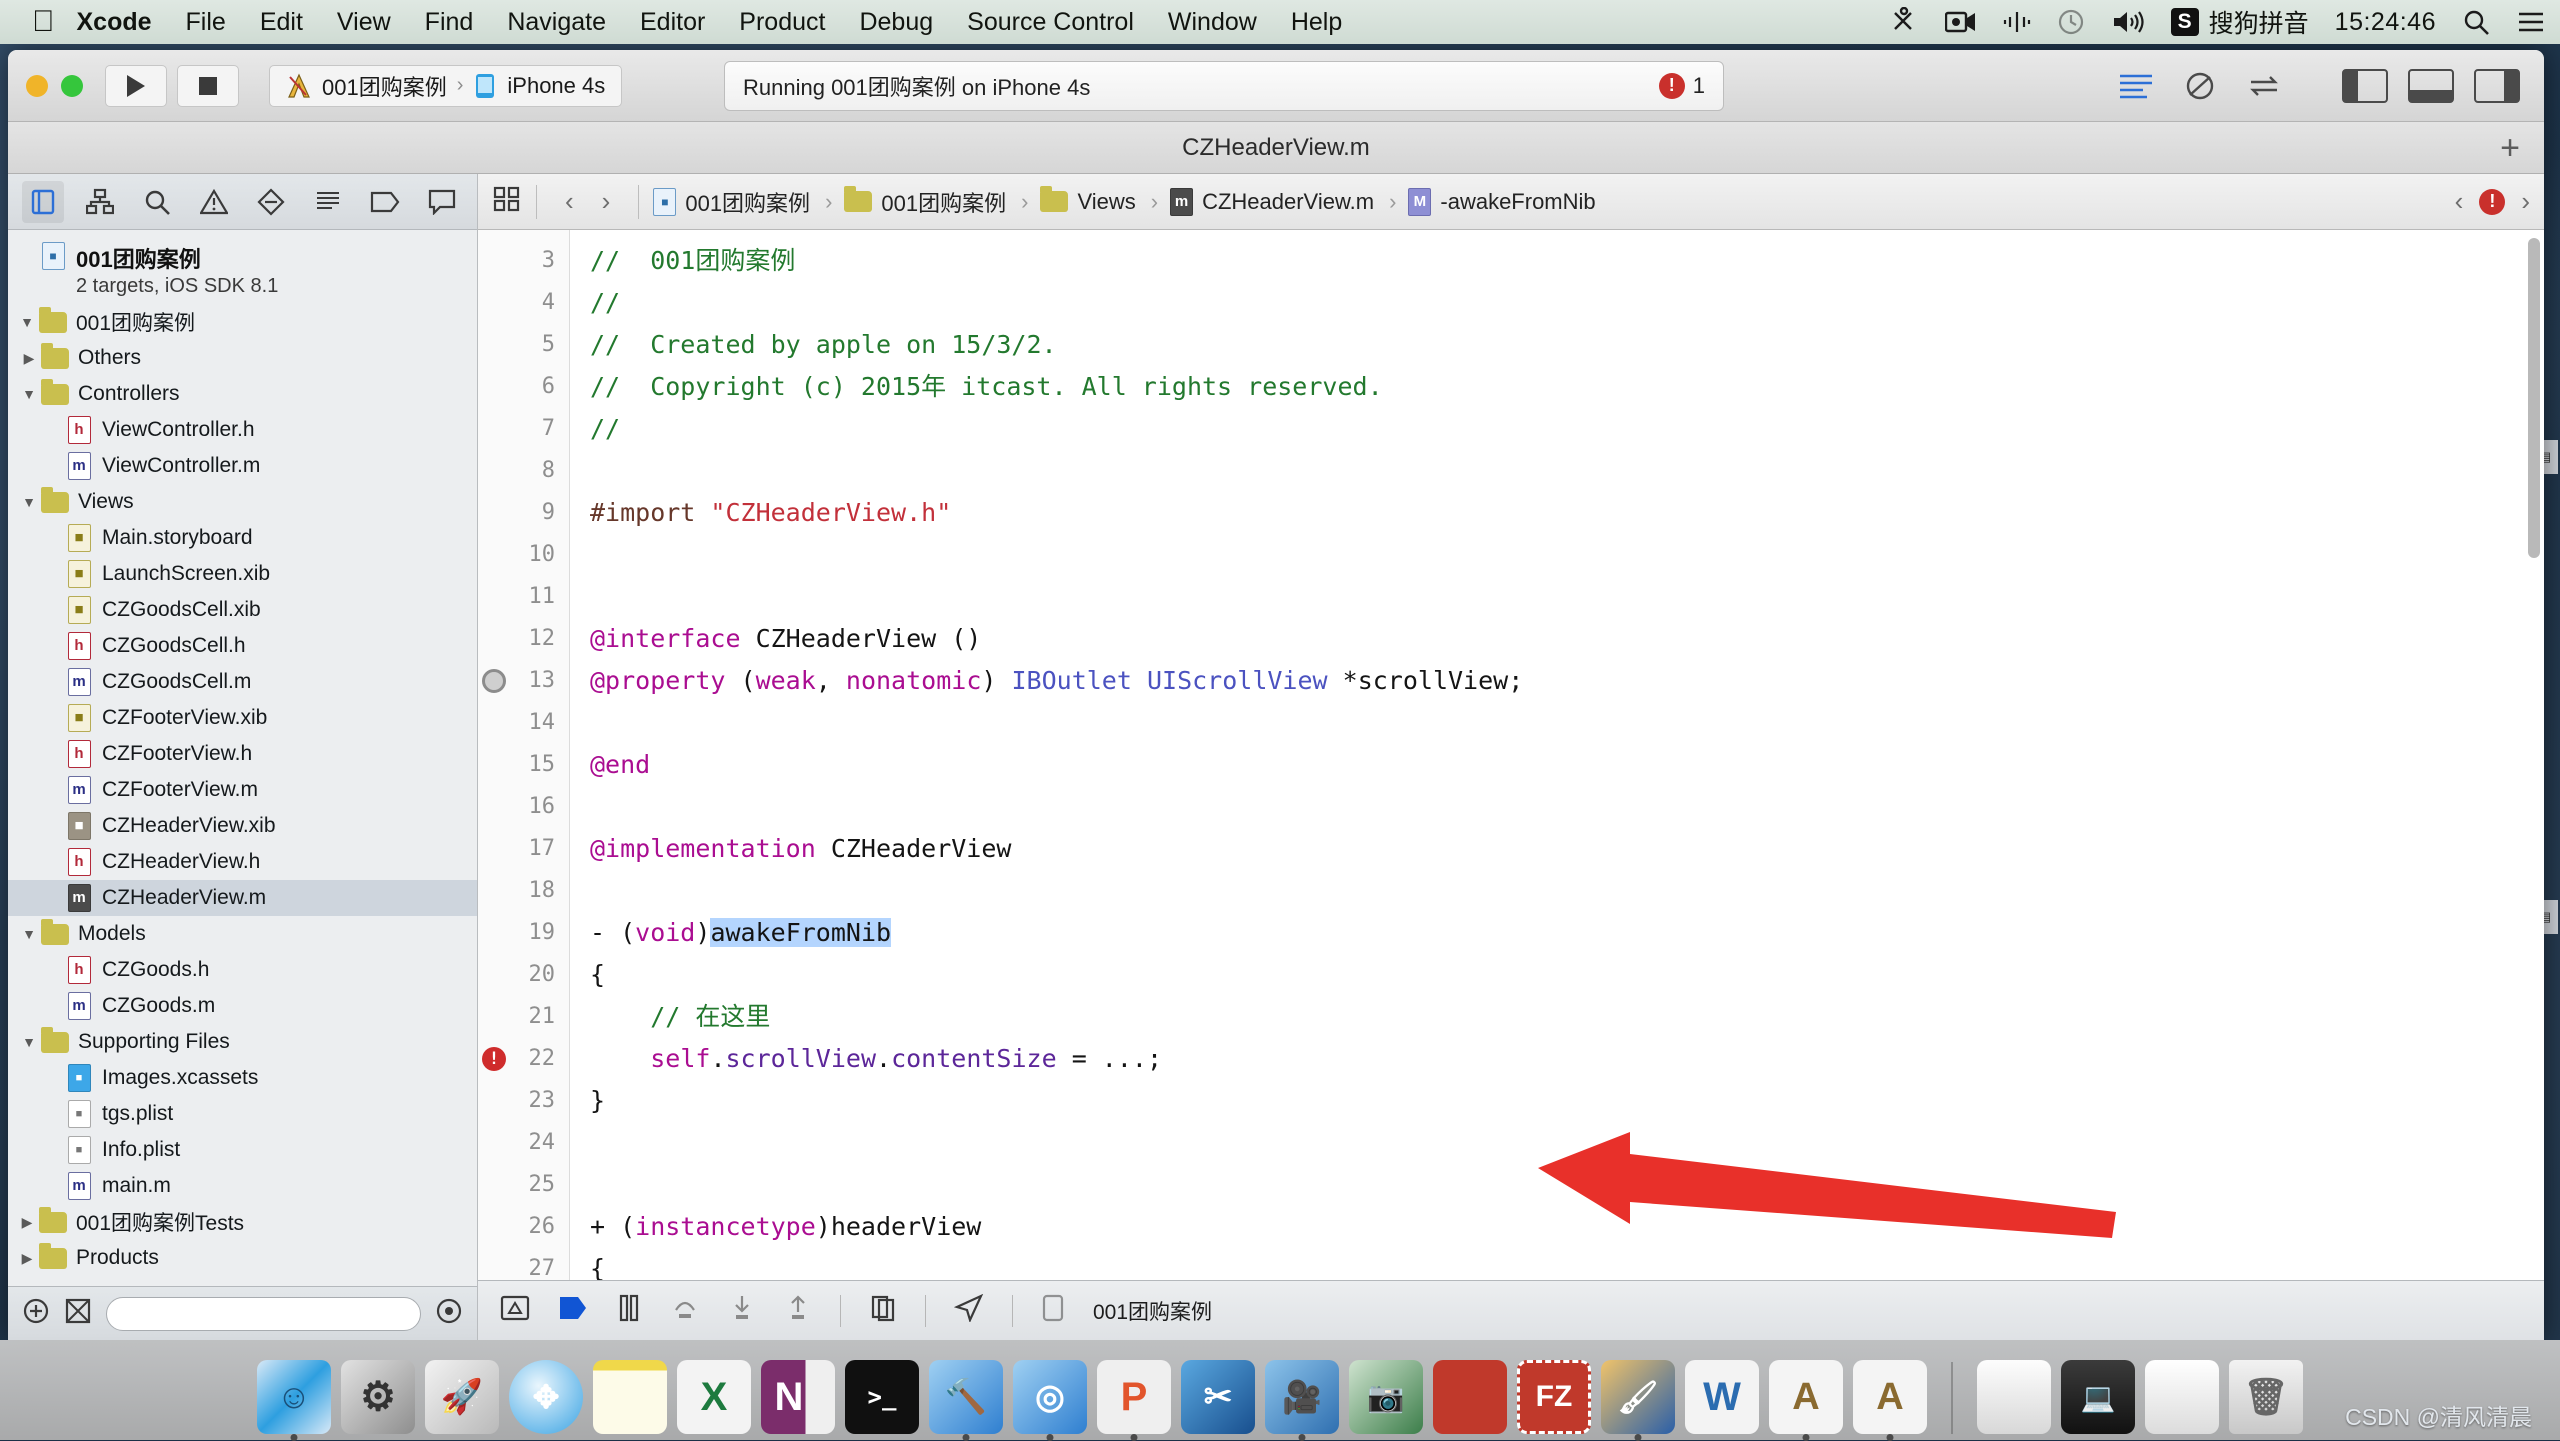 Image resolution: width=2560 pixels, height=1441 pixels. I want to click on spotlight-search-icon, so click(2476, 22).